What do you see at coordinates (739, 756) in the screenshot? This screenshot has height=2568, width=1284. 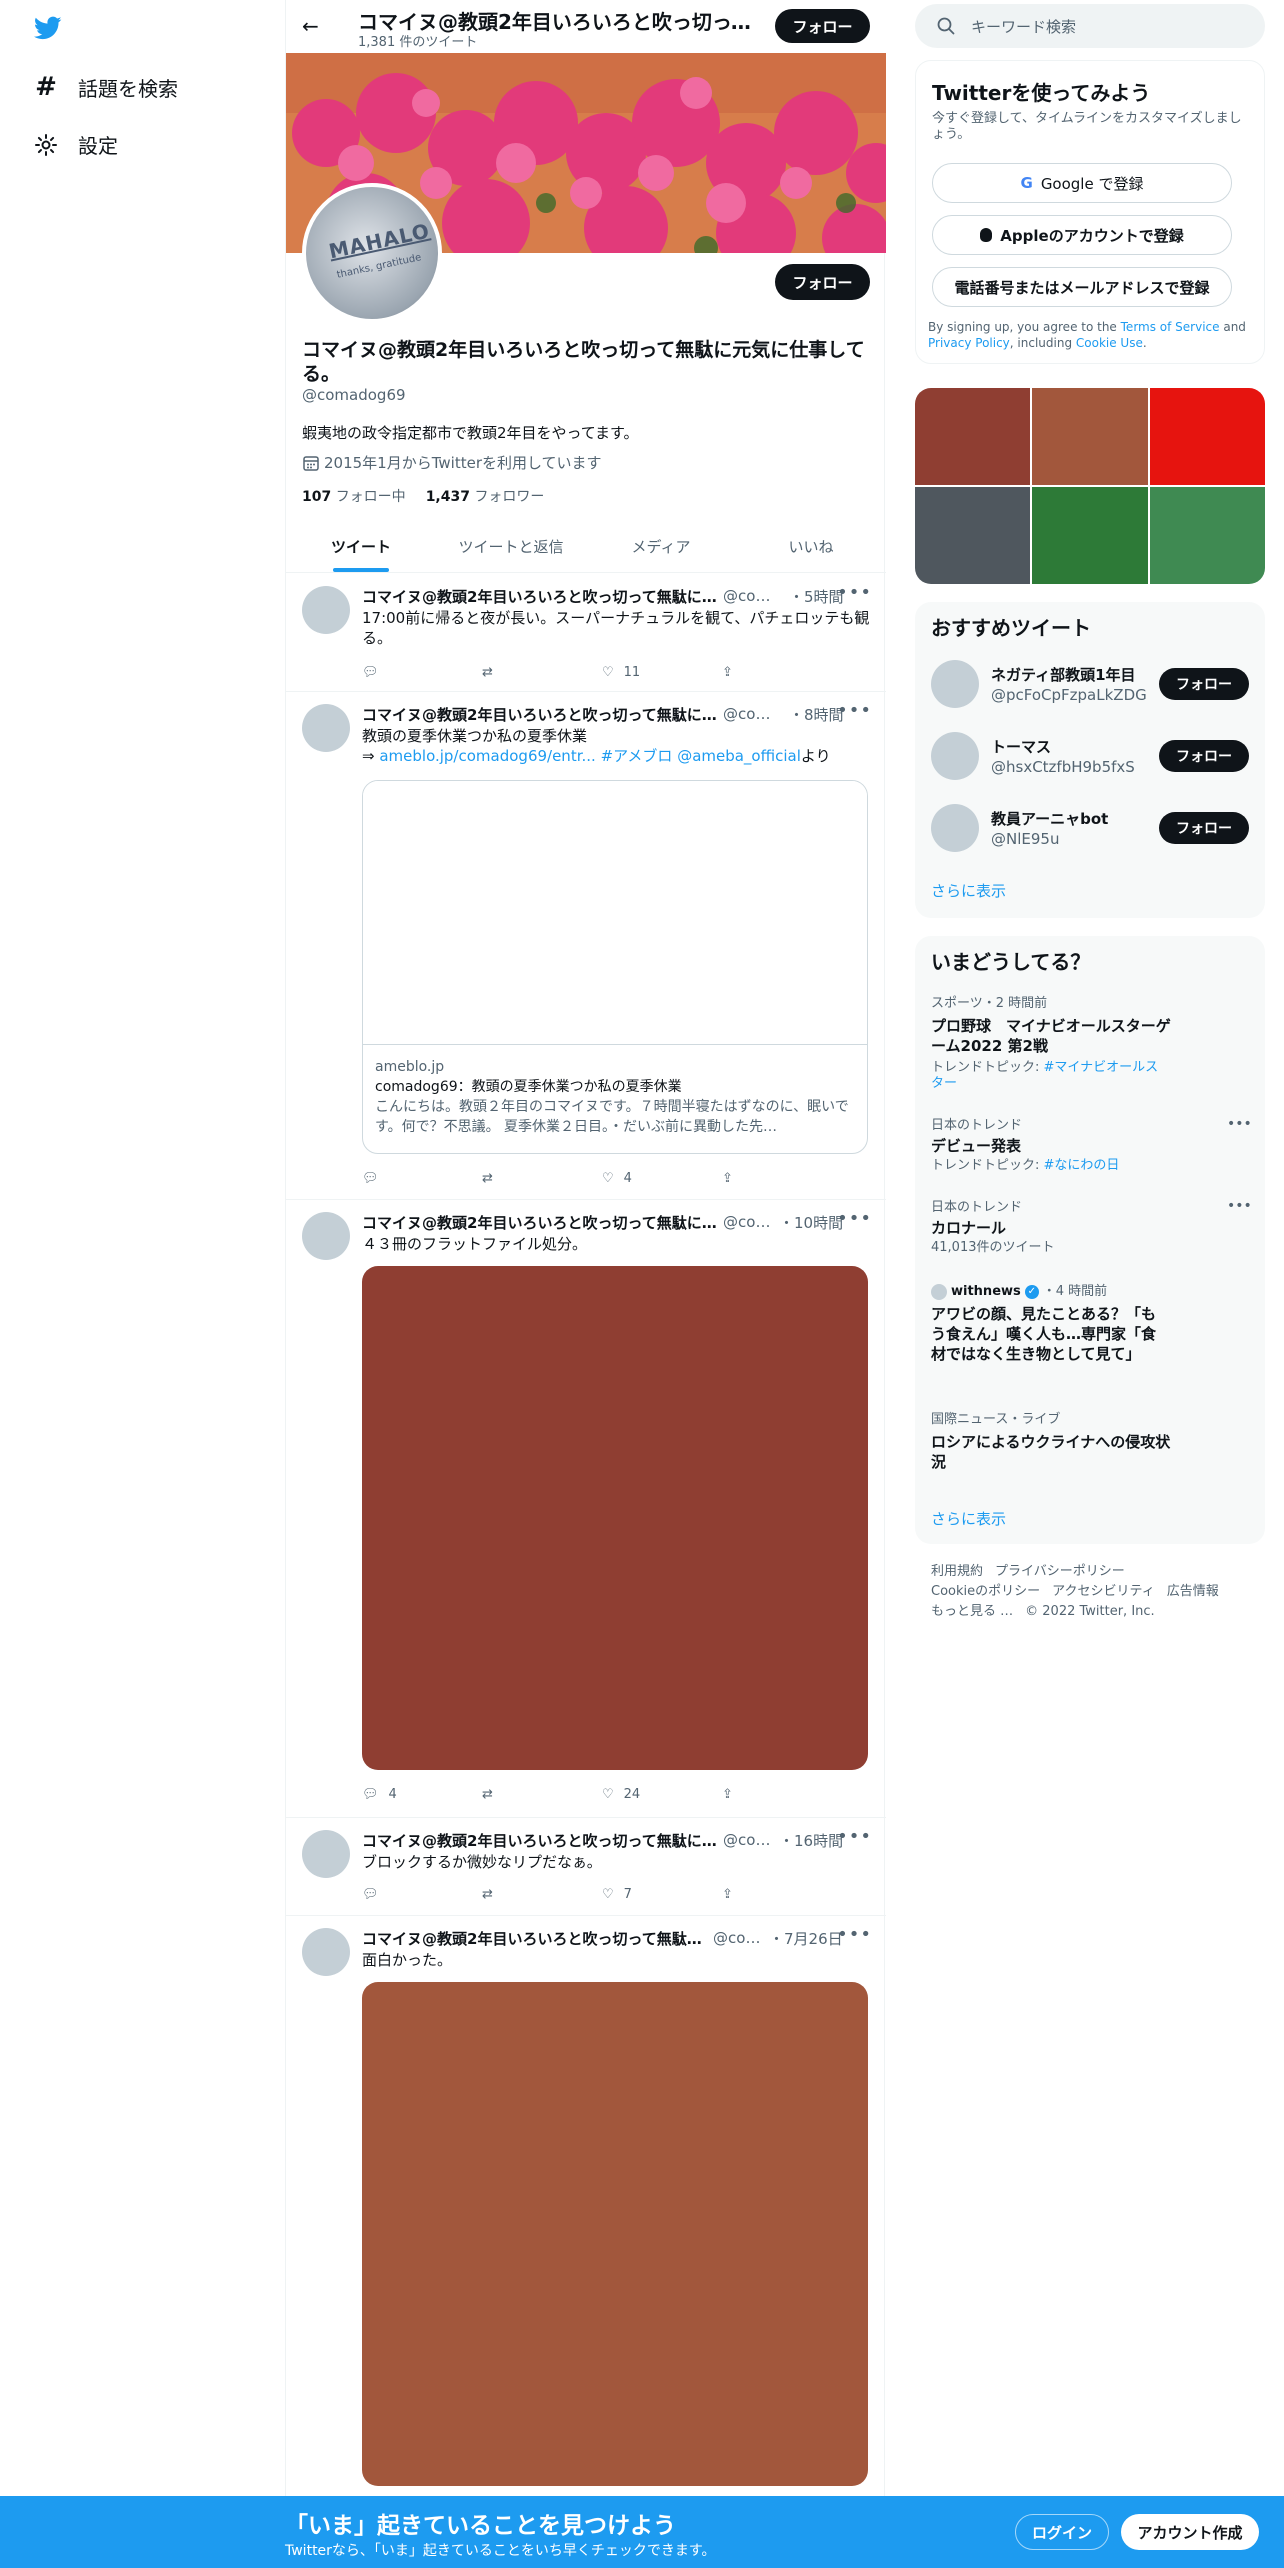 I see `mention-link: @ameba_official` at bounding box center [739, 756].